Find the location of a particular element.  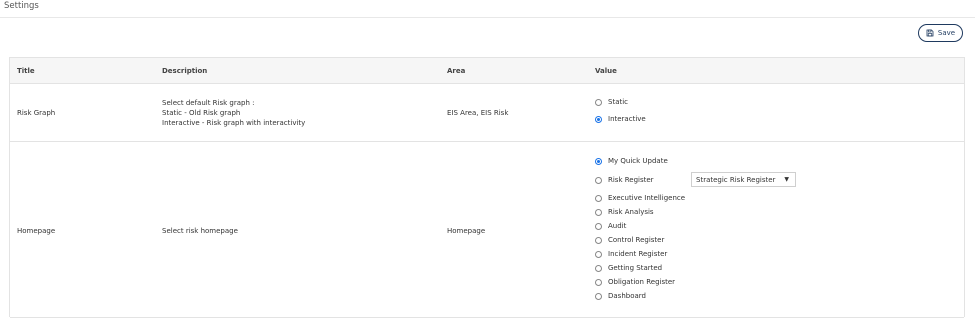

radio-static: Static is located at coordinates (611, 102).